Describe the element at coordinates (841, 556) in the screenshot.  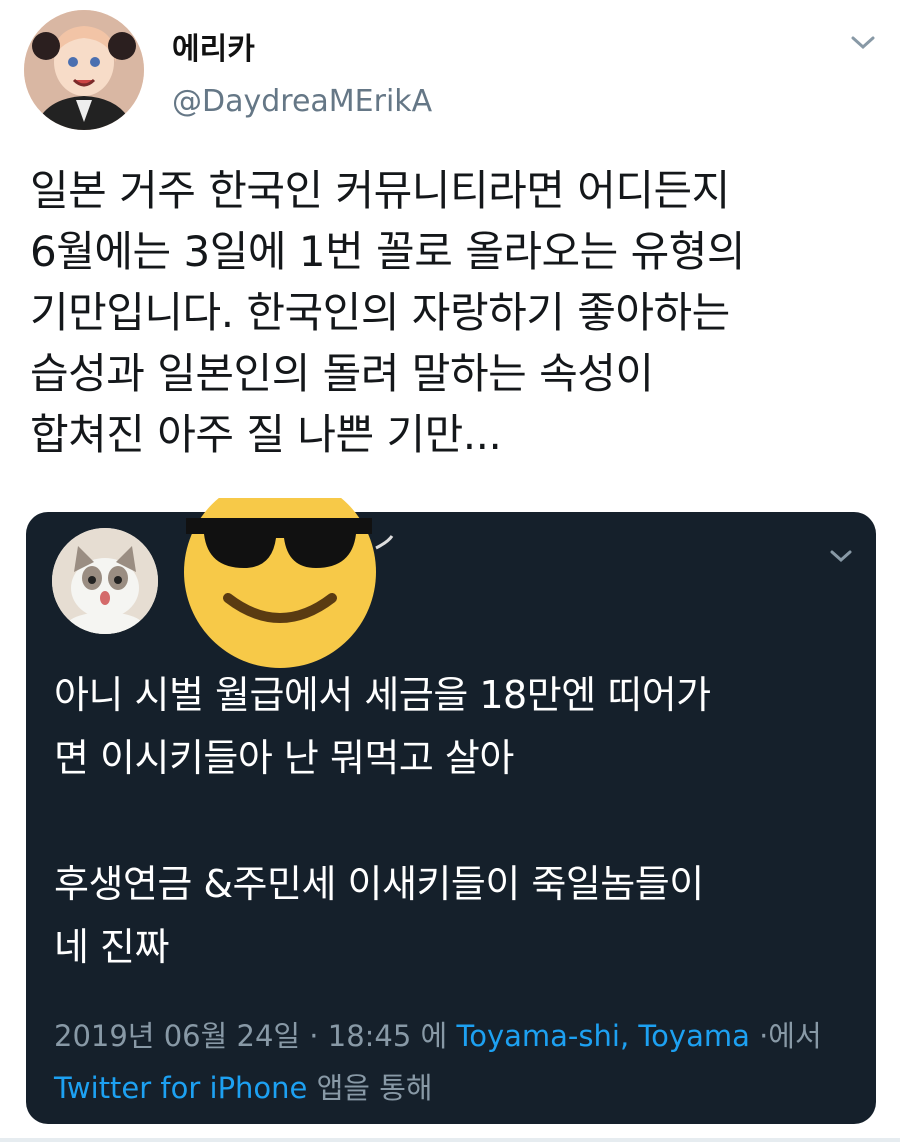
I see `quoted-chevron-down-icon` at that location.